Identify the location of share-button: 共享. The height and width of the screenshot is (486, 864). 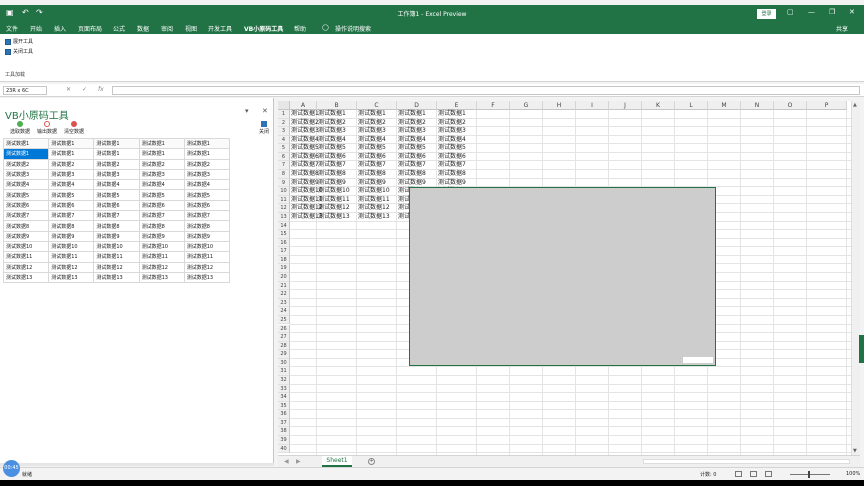
(842, 28).